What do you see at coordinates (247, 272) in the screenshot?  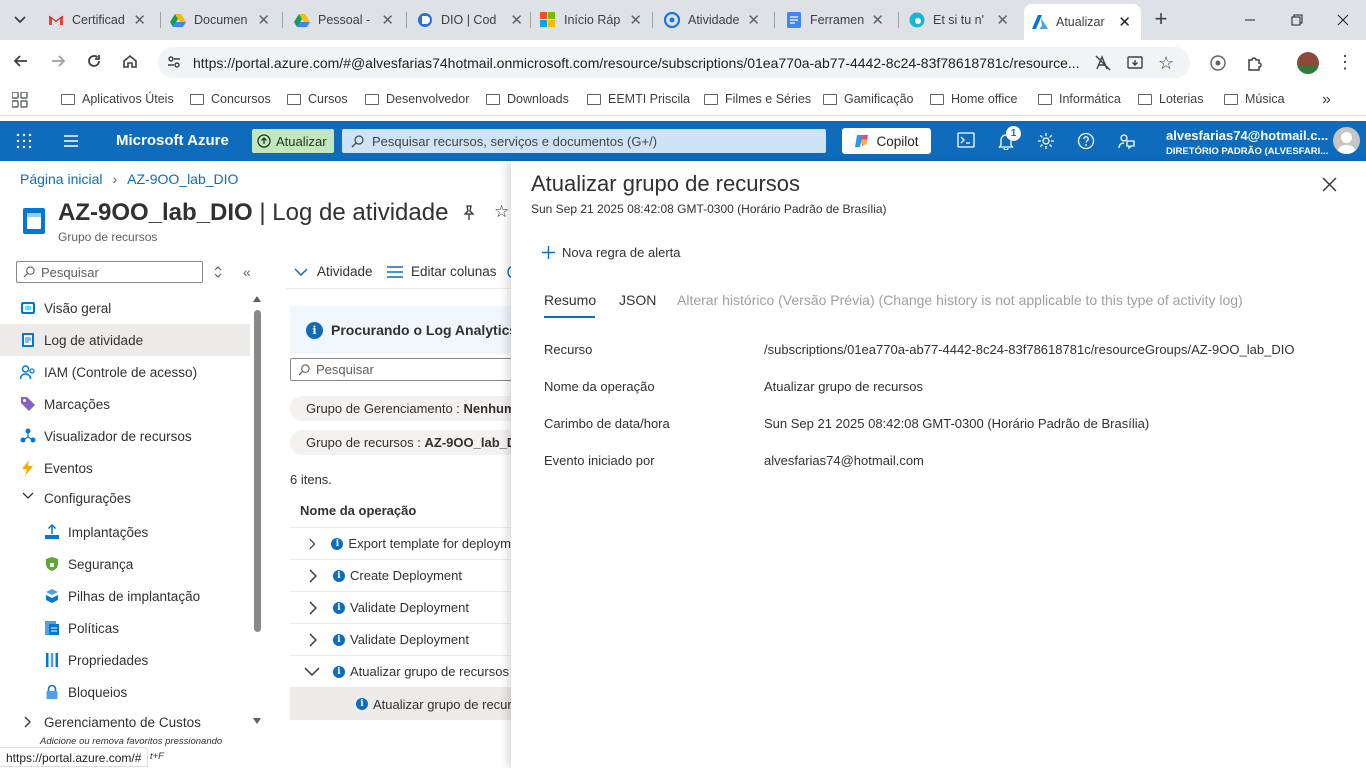 I see `collapse-sidebar-icon: «` at bounding box center [247, 272].